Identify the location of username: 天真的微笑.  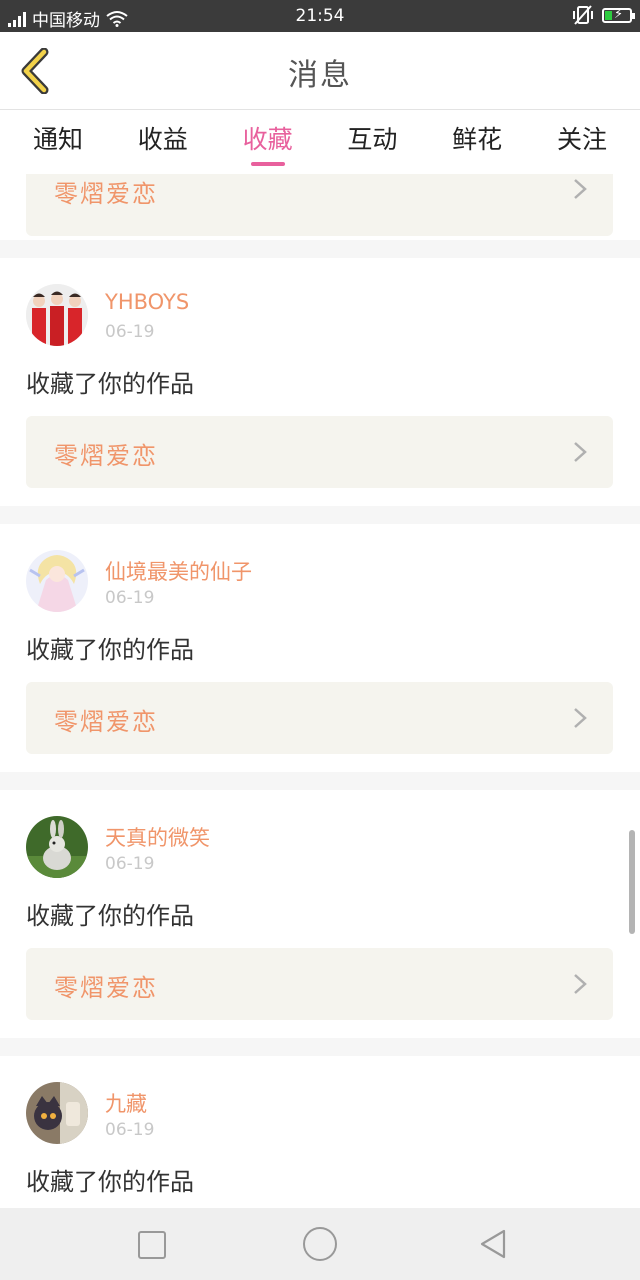
(157, 837).